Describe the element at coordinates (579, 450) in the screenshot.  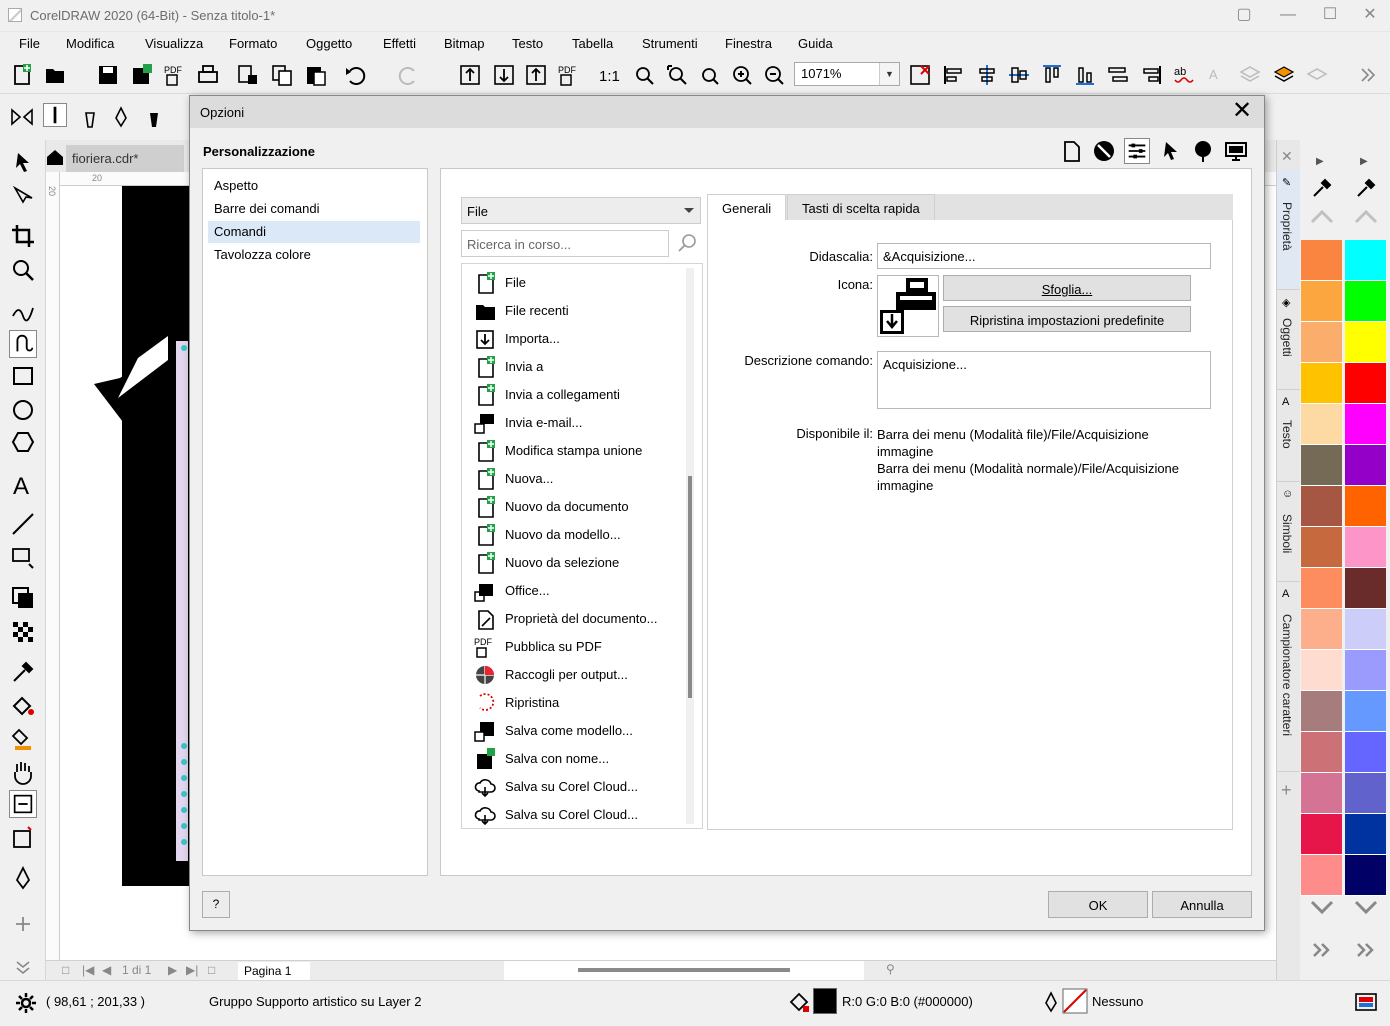
I see `command-list-item: Modifica stampa unione` at that location.